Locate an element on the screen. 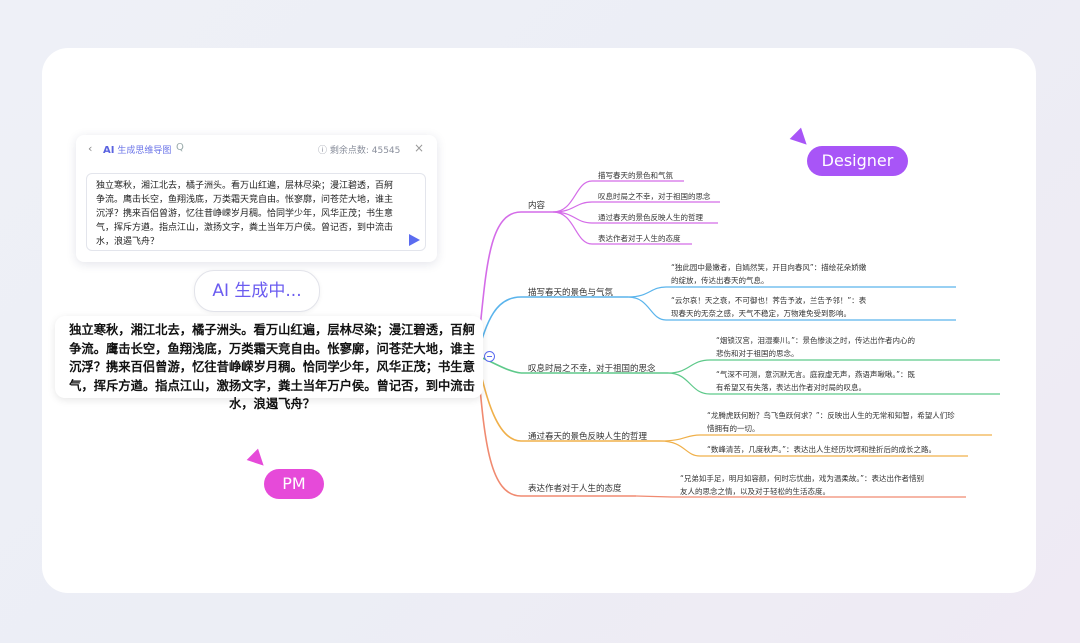  collapse-toggle is located at coordinates (489, 356).